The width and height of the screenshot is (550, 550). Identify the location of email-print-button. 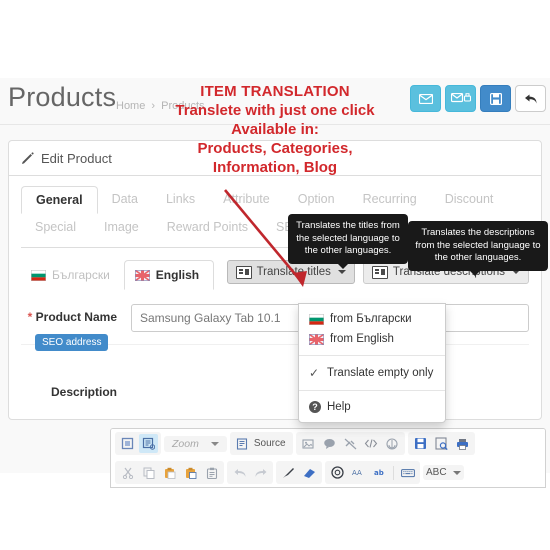
(460, 98).